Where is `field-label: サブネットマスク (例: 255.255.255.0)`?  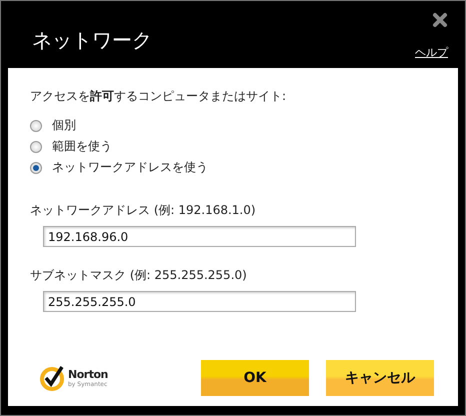 field-label: サブネットマスク (例: 255.255.255.0) is located at coordinates (139, 275).